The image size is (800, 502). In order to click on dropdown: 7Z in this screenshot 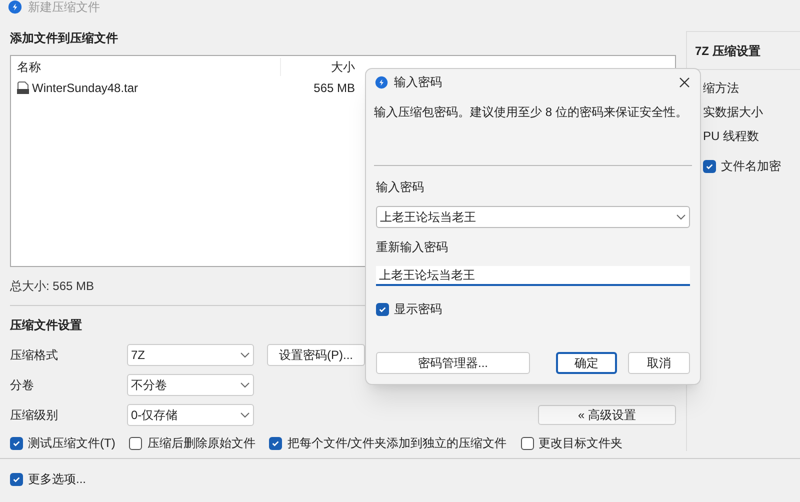, I will do `click(190, 355)`.